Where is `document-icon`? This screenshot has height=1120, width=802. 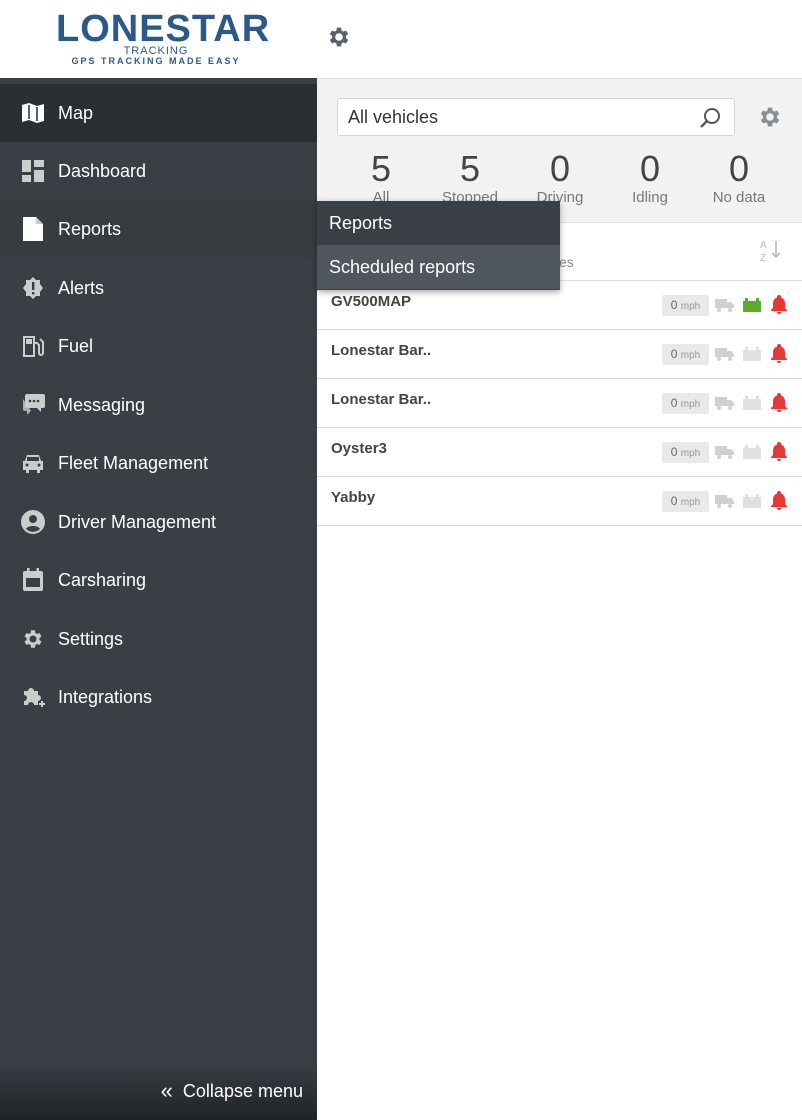
document-icon is located at coordinates (33, 229).